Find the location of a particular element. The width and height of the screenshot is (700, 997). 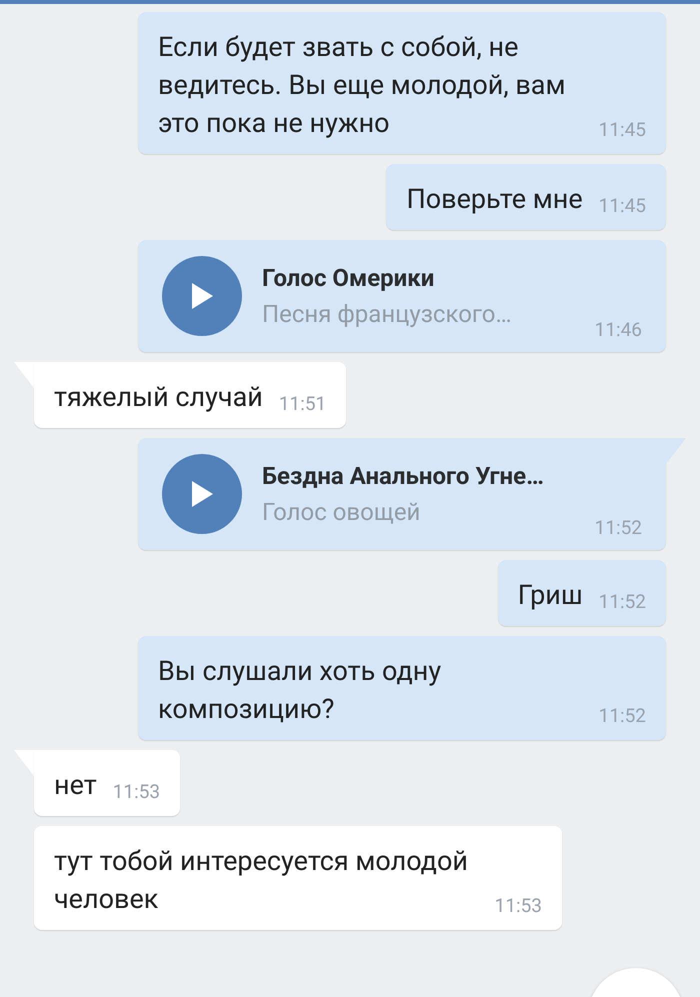

message-text: тяжелый случай is located at coordinates (158, 397).